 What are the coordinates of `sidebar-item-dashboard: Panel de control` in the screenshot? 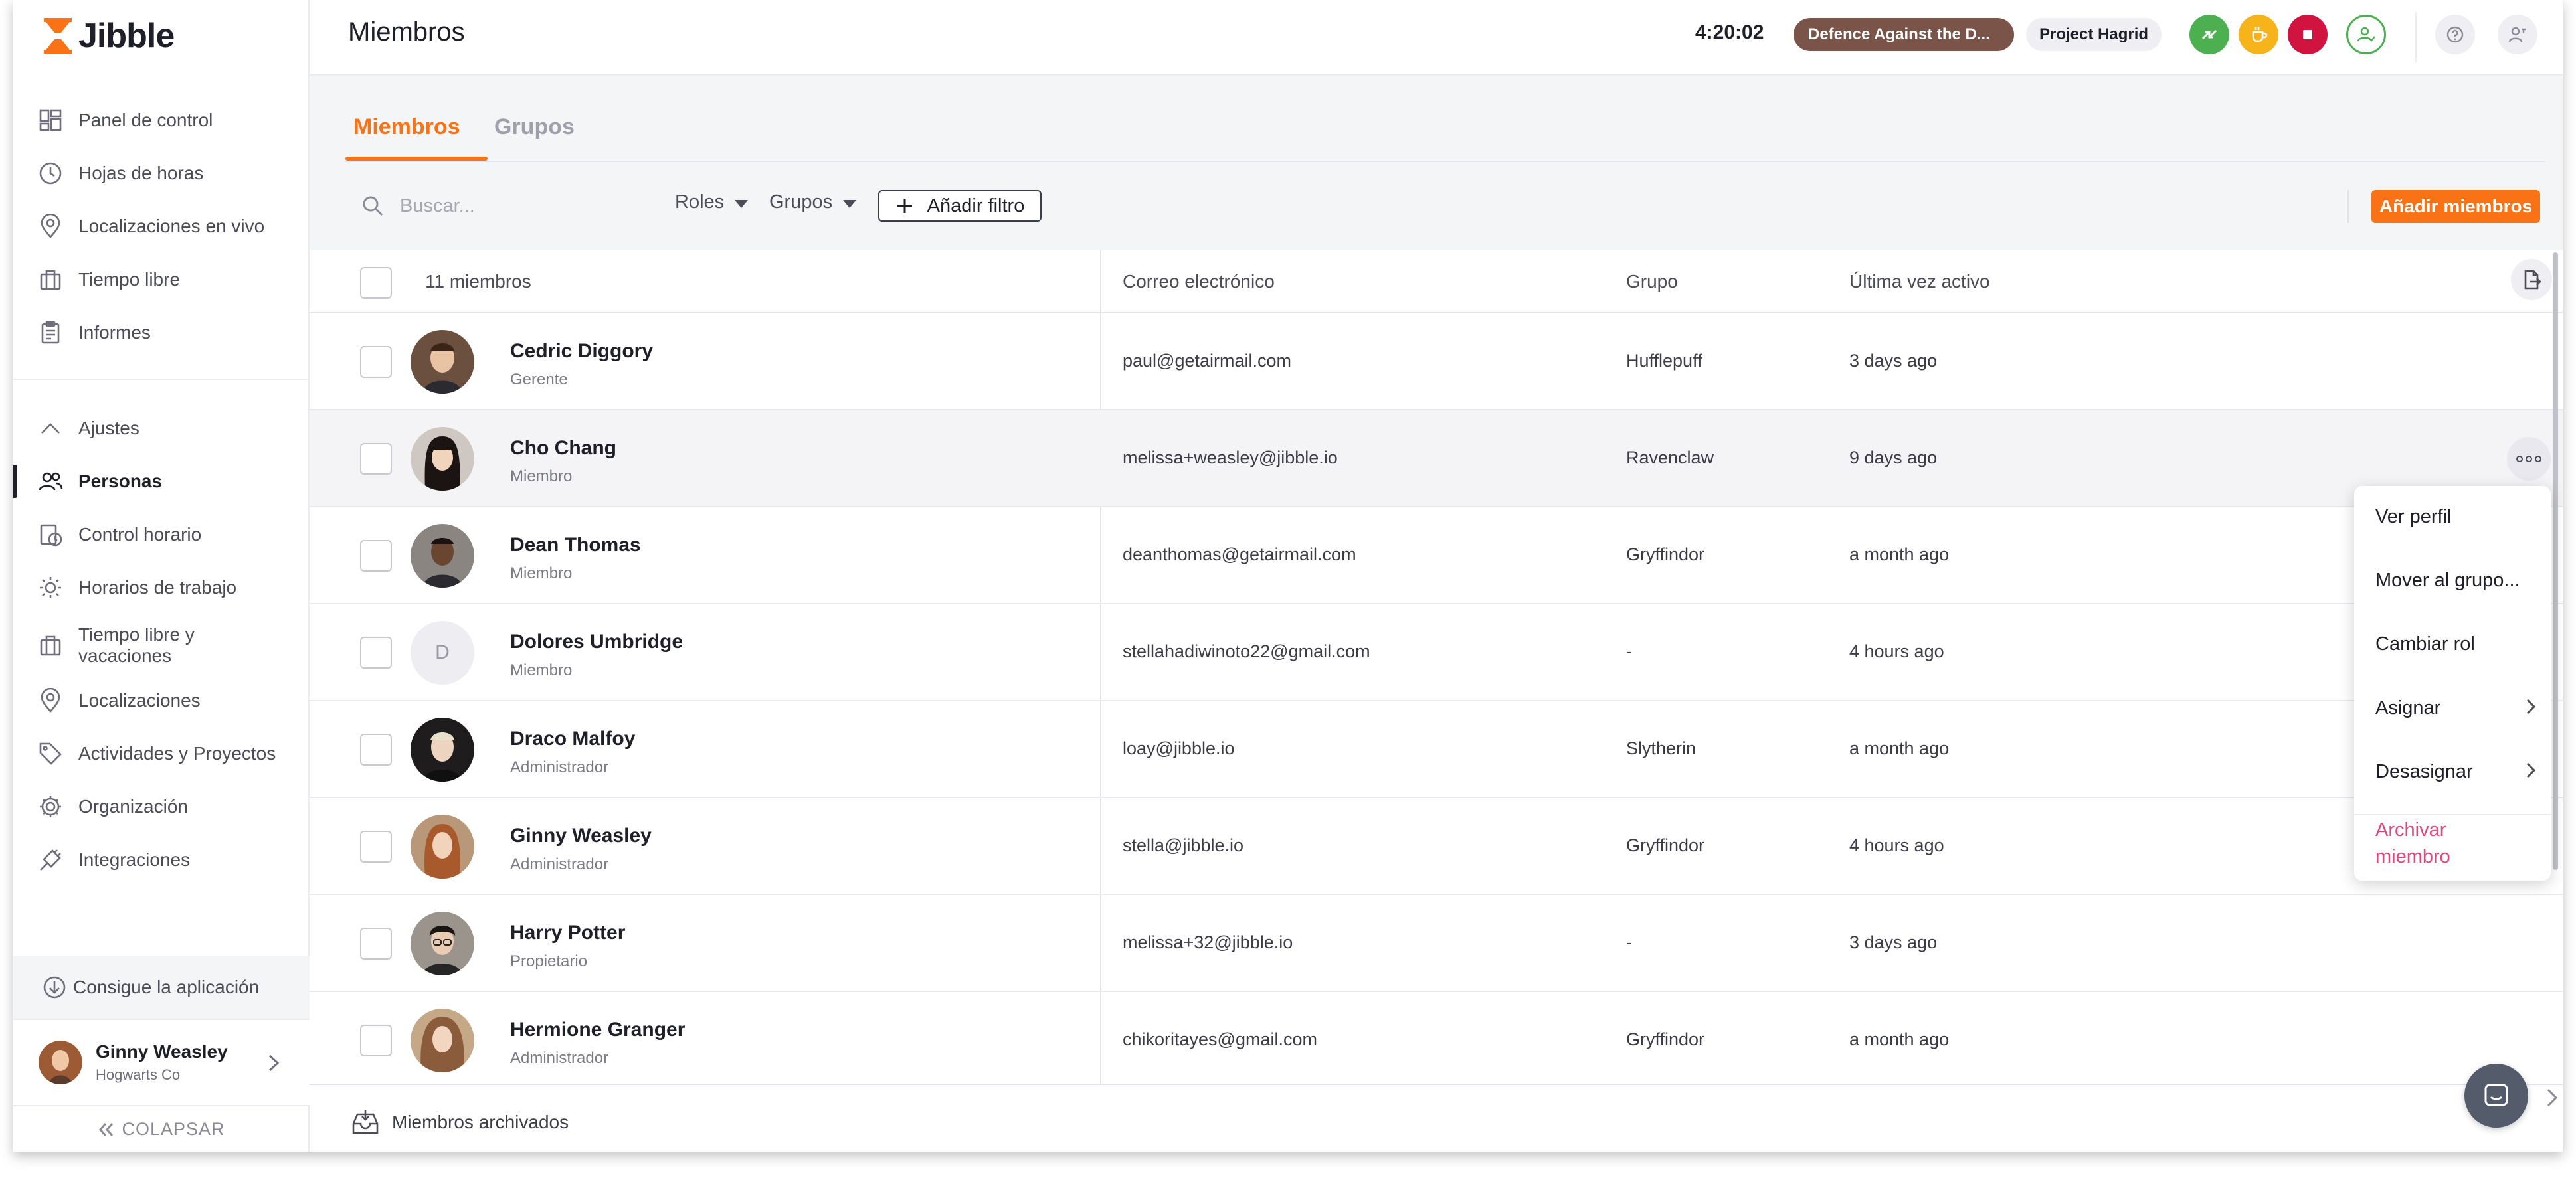 It's located at (161, 120).